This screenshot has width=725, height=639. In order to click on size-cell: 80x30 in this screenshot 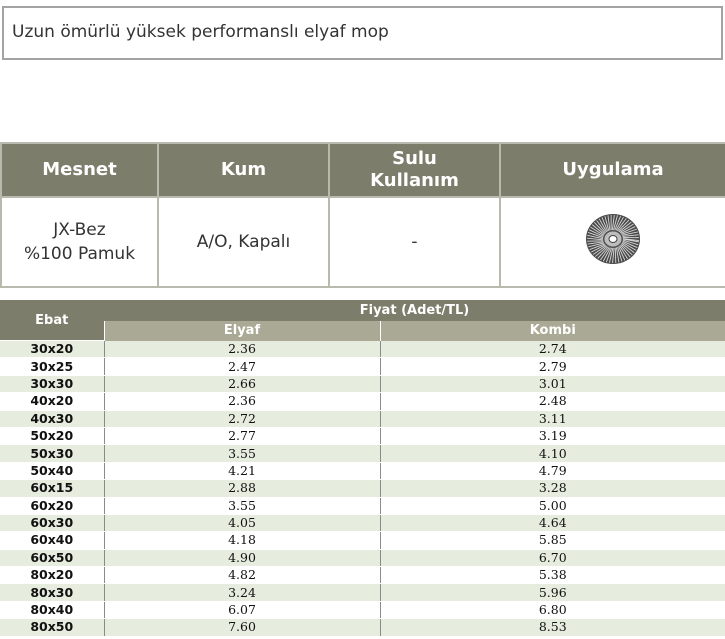, I will do `click(52, 592)`.